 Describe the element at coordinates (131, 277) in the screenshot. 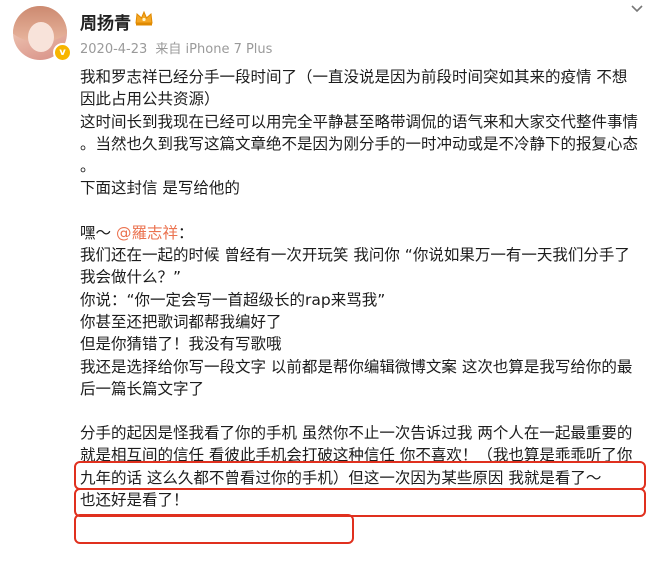

I see `text-line: 我会做什么？”` at that location.